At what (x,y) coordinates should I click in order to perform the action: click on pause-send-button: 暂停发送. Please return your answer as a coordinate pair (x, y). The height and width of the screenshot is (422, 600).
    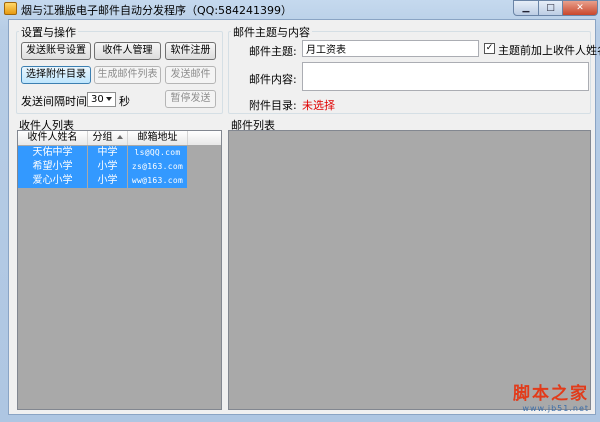
    Looking at the image, I should click on (190, 99).